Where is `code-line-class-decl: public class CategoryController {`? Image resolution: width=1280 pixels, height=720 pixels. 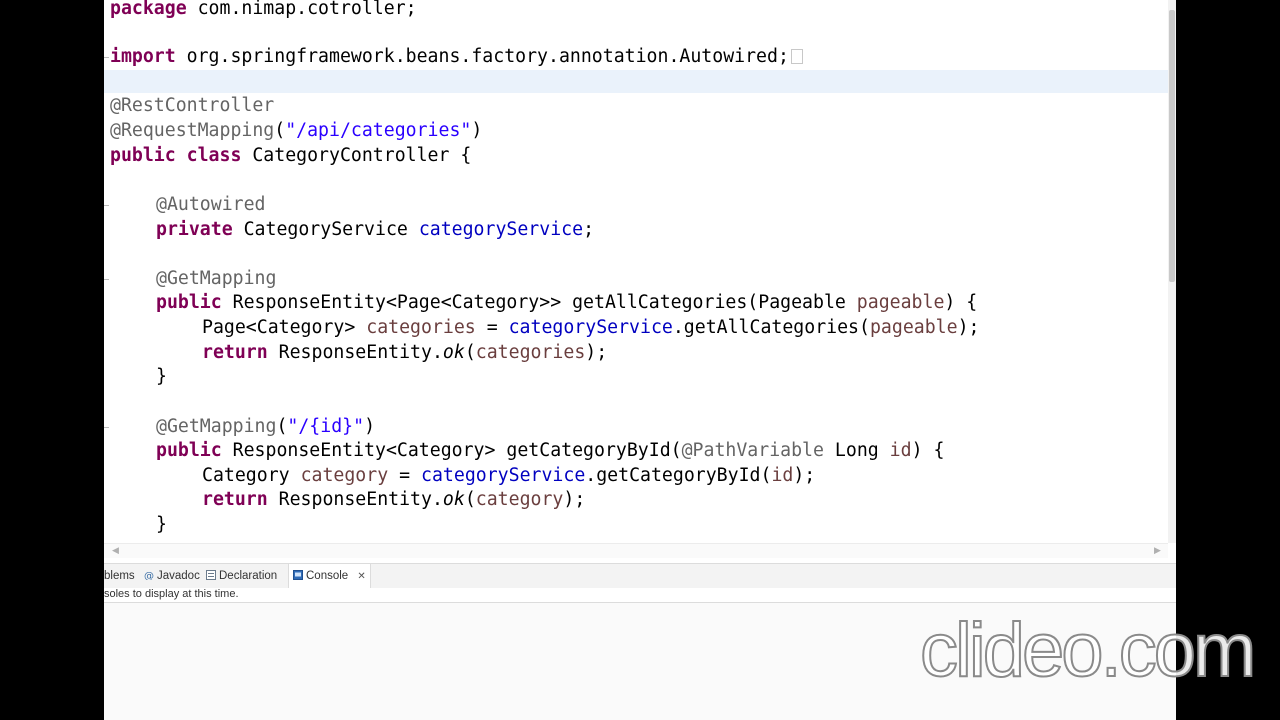
code-line-class-decl: public class CategoryController { is located at coordinates (291, 155).